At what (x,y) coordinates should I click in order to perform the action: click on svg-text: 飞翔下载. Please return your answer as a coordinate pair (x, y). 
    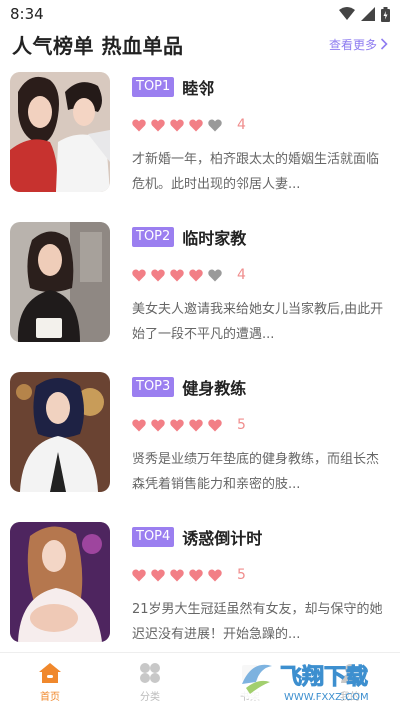
    Looking at the image, I should click on (324, 677).